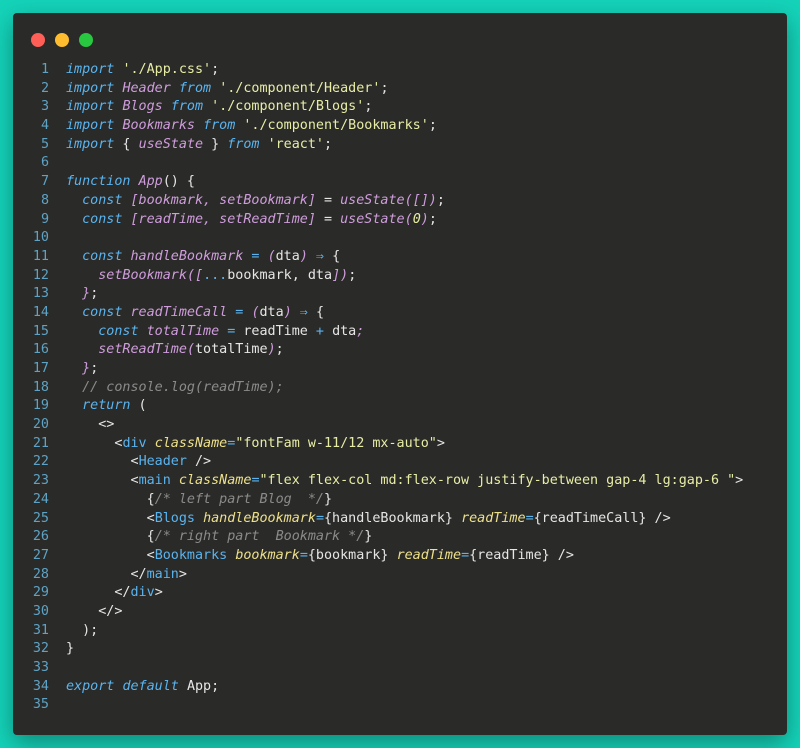 The image size is (800, 748). What do you see at coordinates (400, 649) in the screenshot?
I see `code-line: 32}` at bounding box center [400, 649].